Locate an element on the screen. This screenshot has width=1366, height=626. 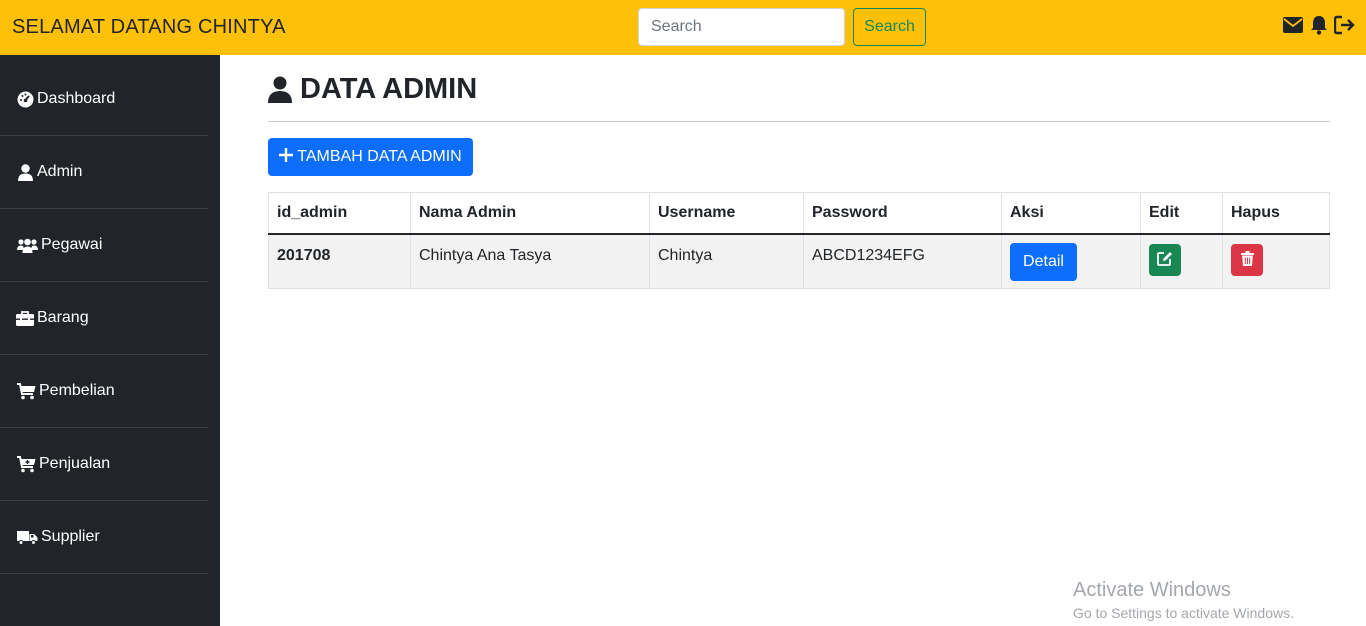
add-admin-label: TAMBAH DATA ADMIN is located at coordinates (379, 156).